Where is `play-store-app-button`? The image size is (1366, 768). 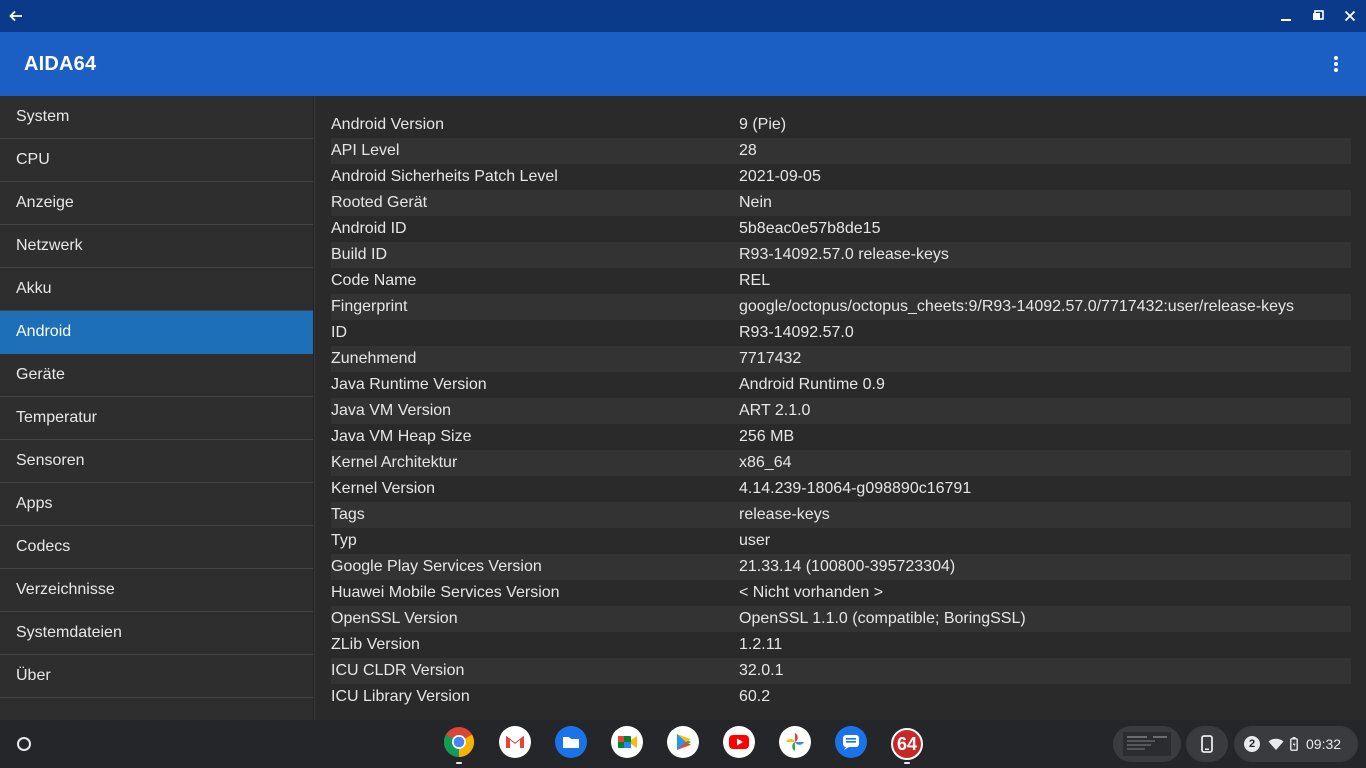
play-store-app-button is located at coordinates (683, 744).